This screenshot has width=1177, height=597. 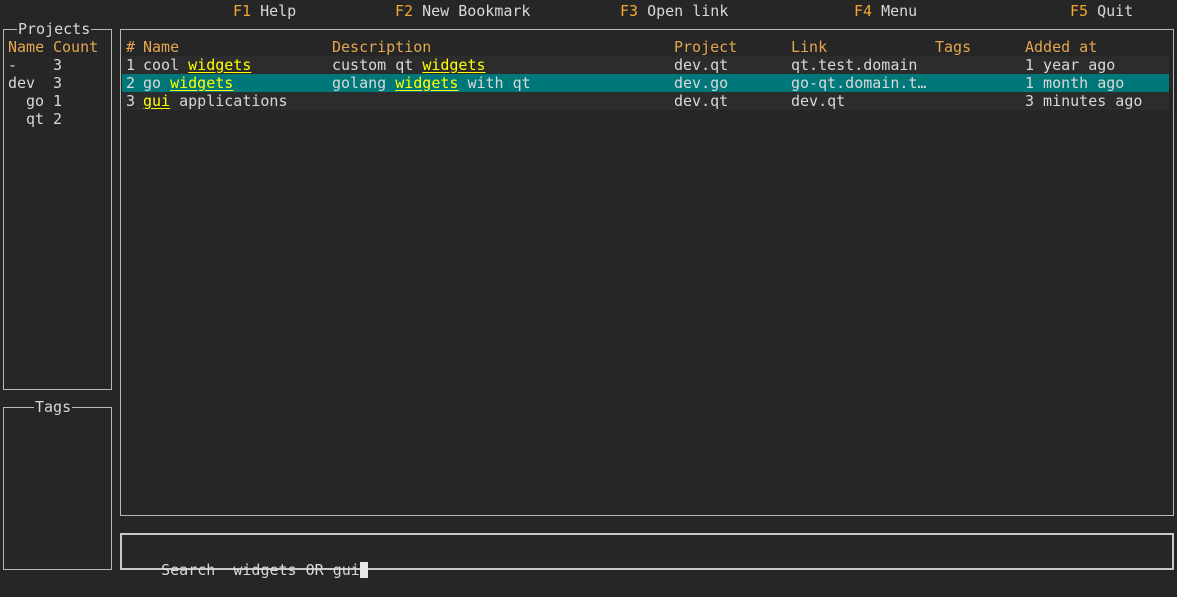 I want to click on bookmark-name: cool widgets, so click(x=235, y=65).